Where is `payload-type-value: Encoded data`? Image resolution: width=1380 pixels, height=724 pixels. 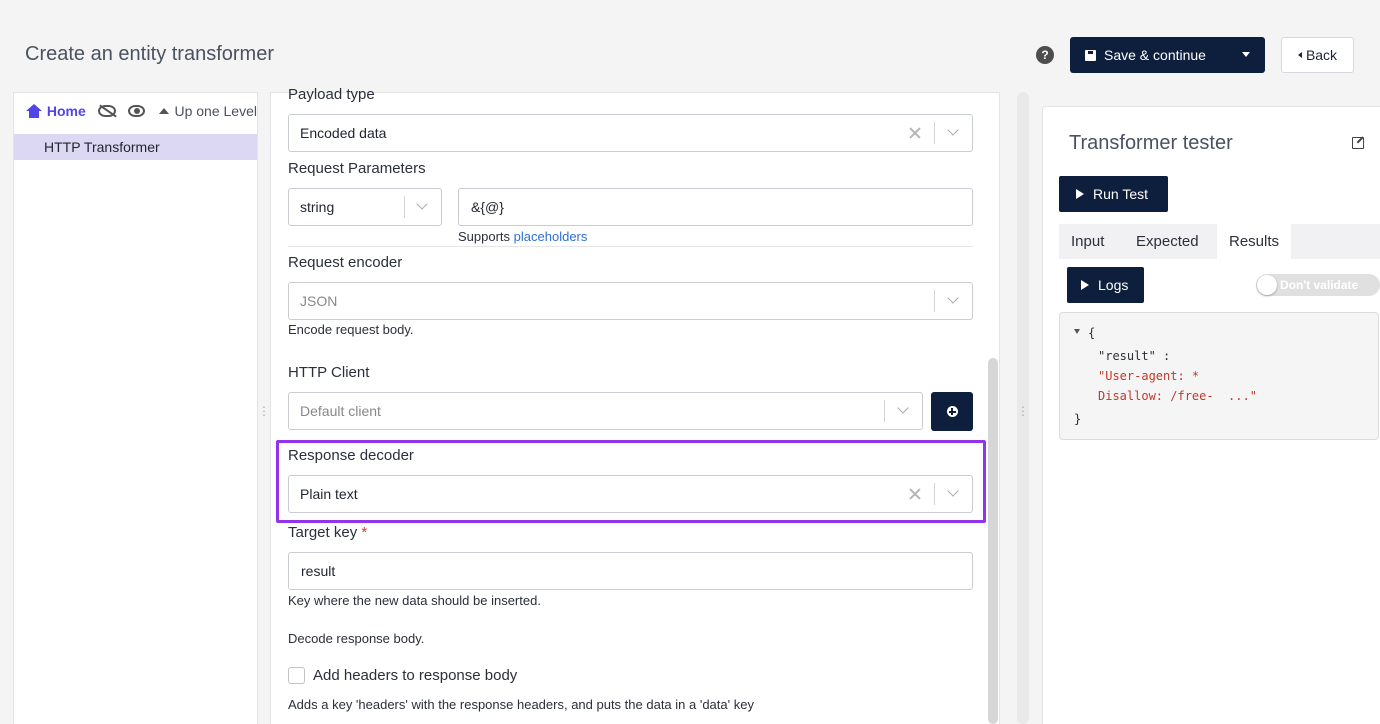
payload-type-value: Encoded data is located at coordinates (343, 133).